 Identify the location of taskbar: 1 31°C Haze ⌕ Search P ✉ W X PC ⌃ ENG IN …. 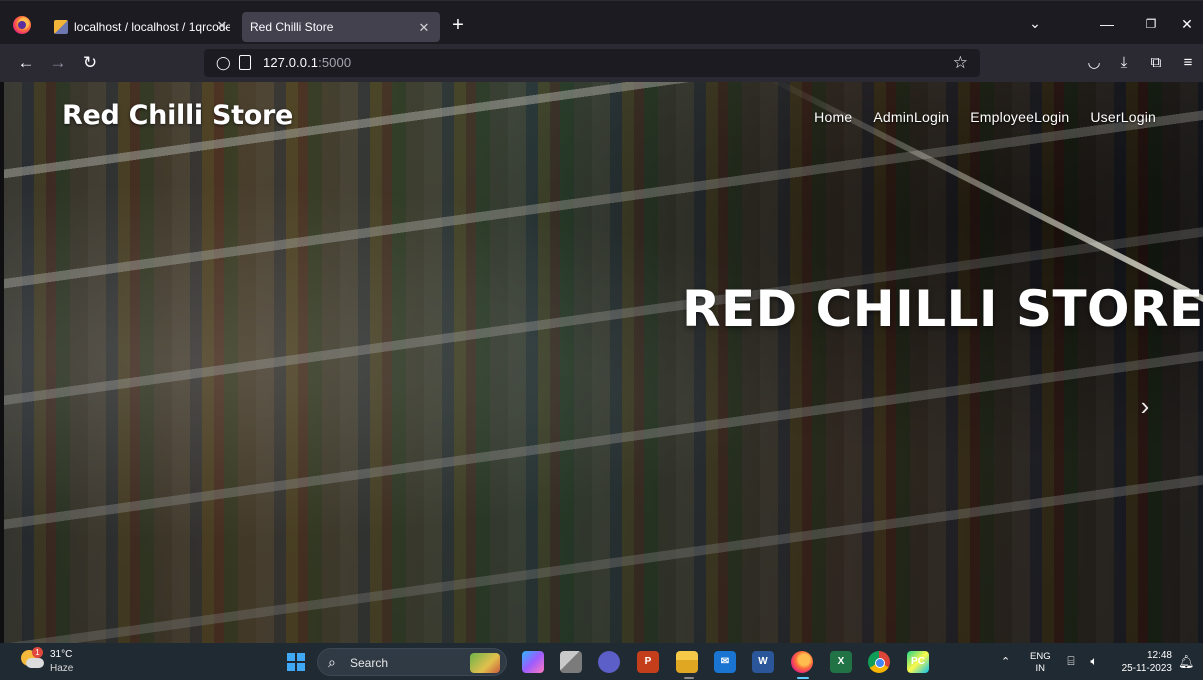
(601, 661).